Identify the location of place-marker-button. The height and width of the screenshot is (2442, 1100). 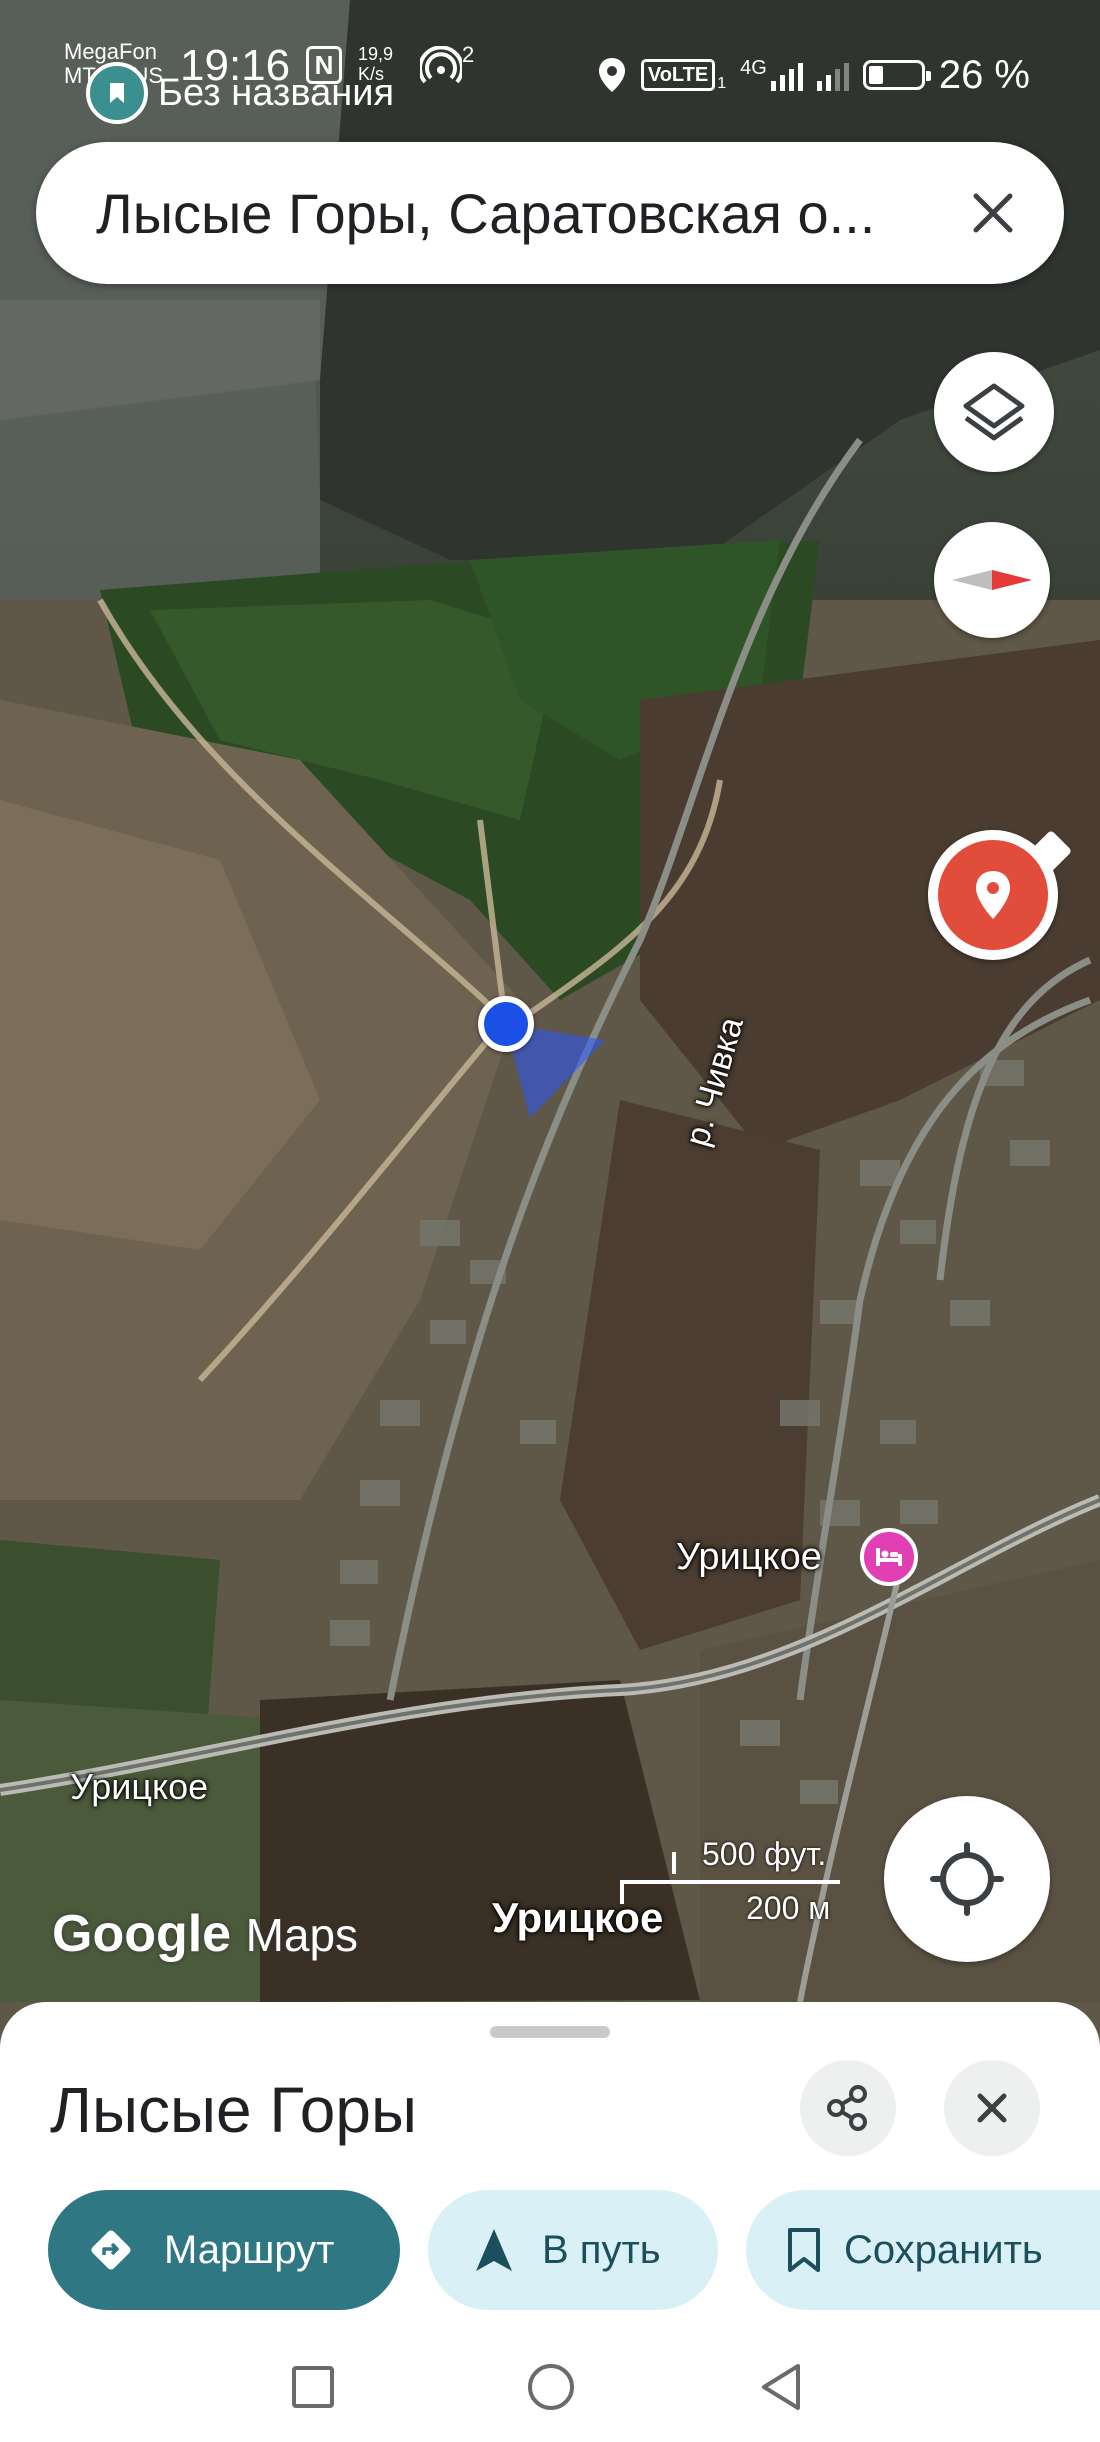
(1000, 894).